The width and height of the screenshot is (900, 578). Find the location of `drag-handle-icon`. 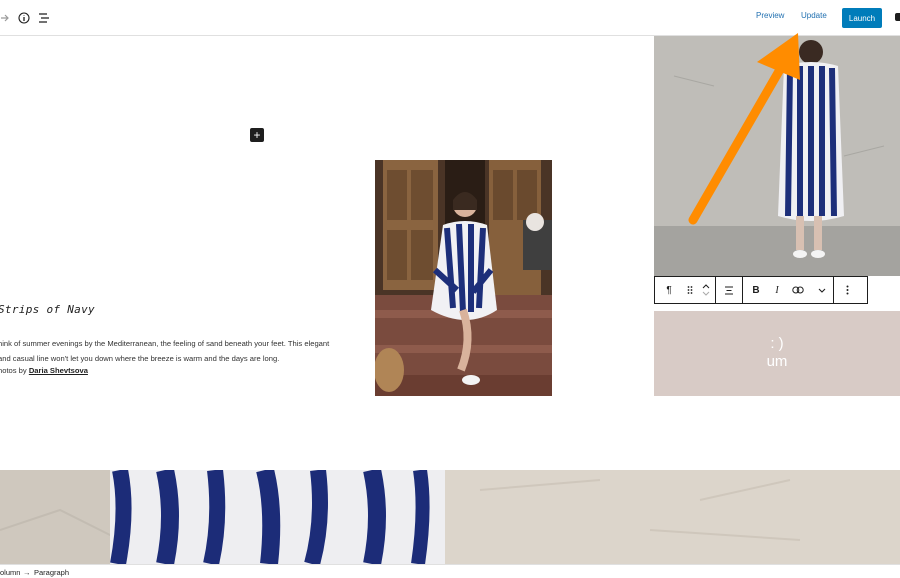

drag-handle-icon is located at coordinates (690, 290).